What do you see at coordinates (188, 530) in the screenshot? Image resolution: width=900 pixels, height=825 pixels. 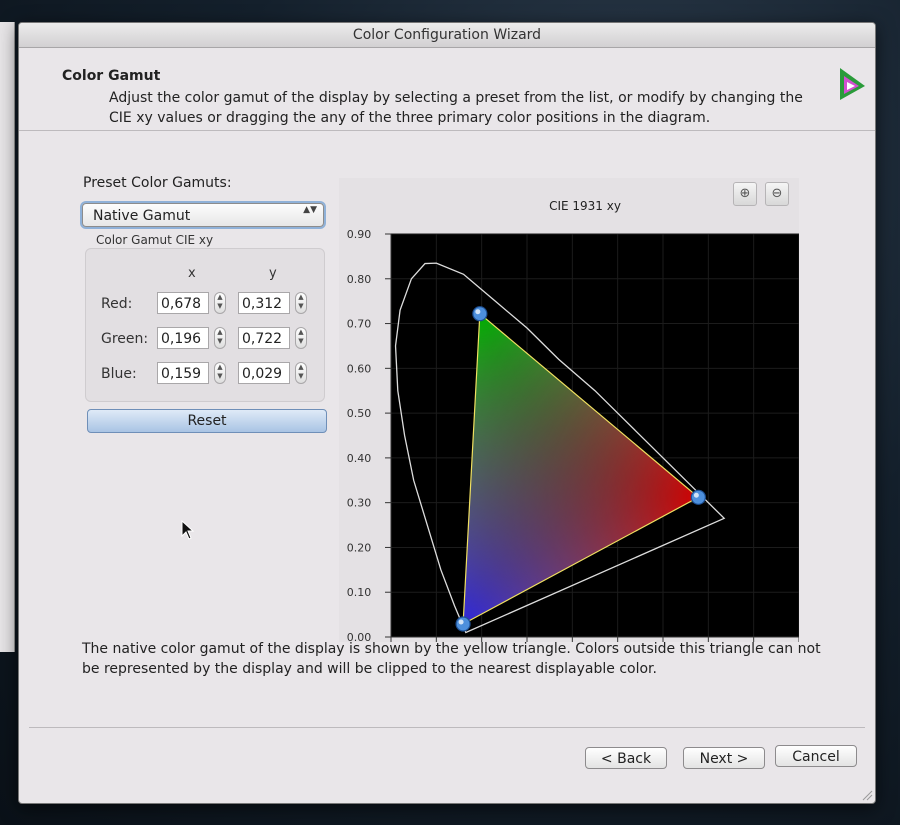 I see `mouse-pointer-icon` at bounding box center [188, 530].